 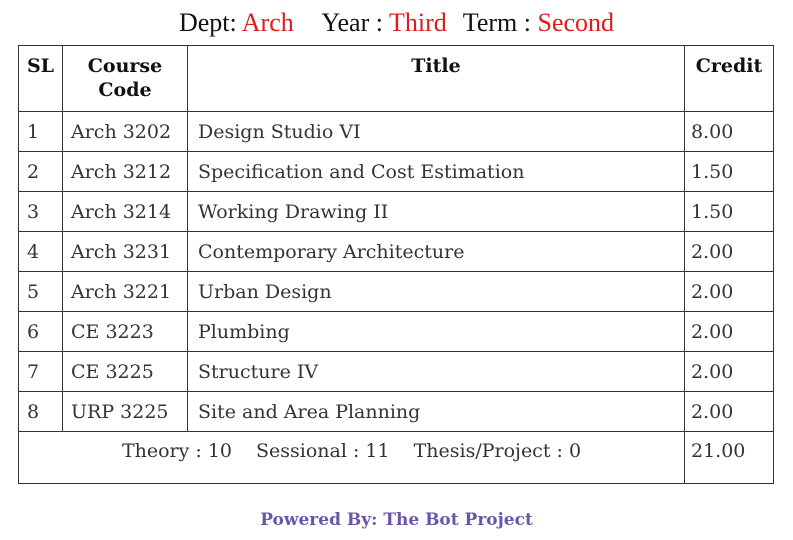 I want to click on header-credit: Credit, so click(x=729, y=78).